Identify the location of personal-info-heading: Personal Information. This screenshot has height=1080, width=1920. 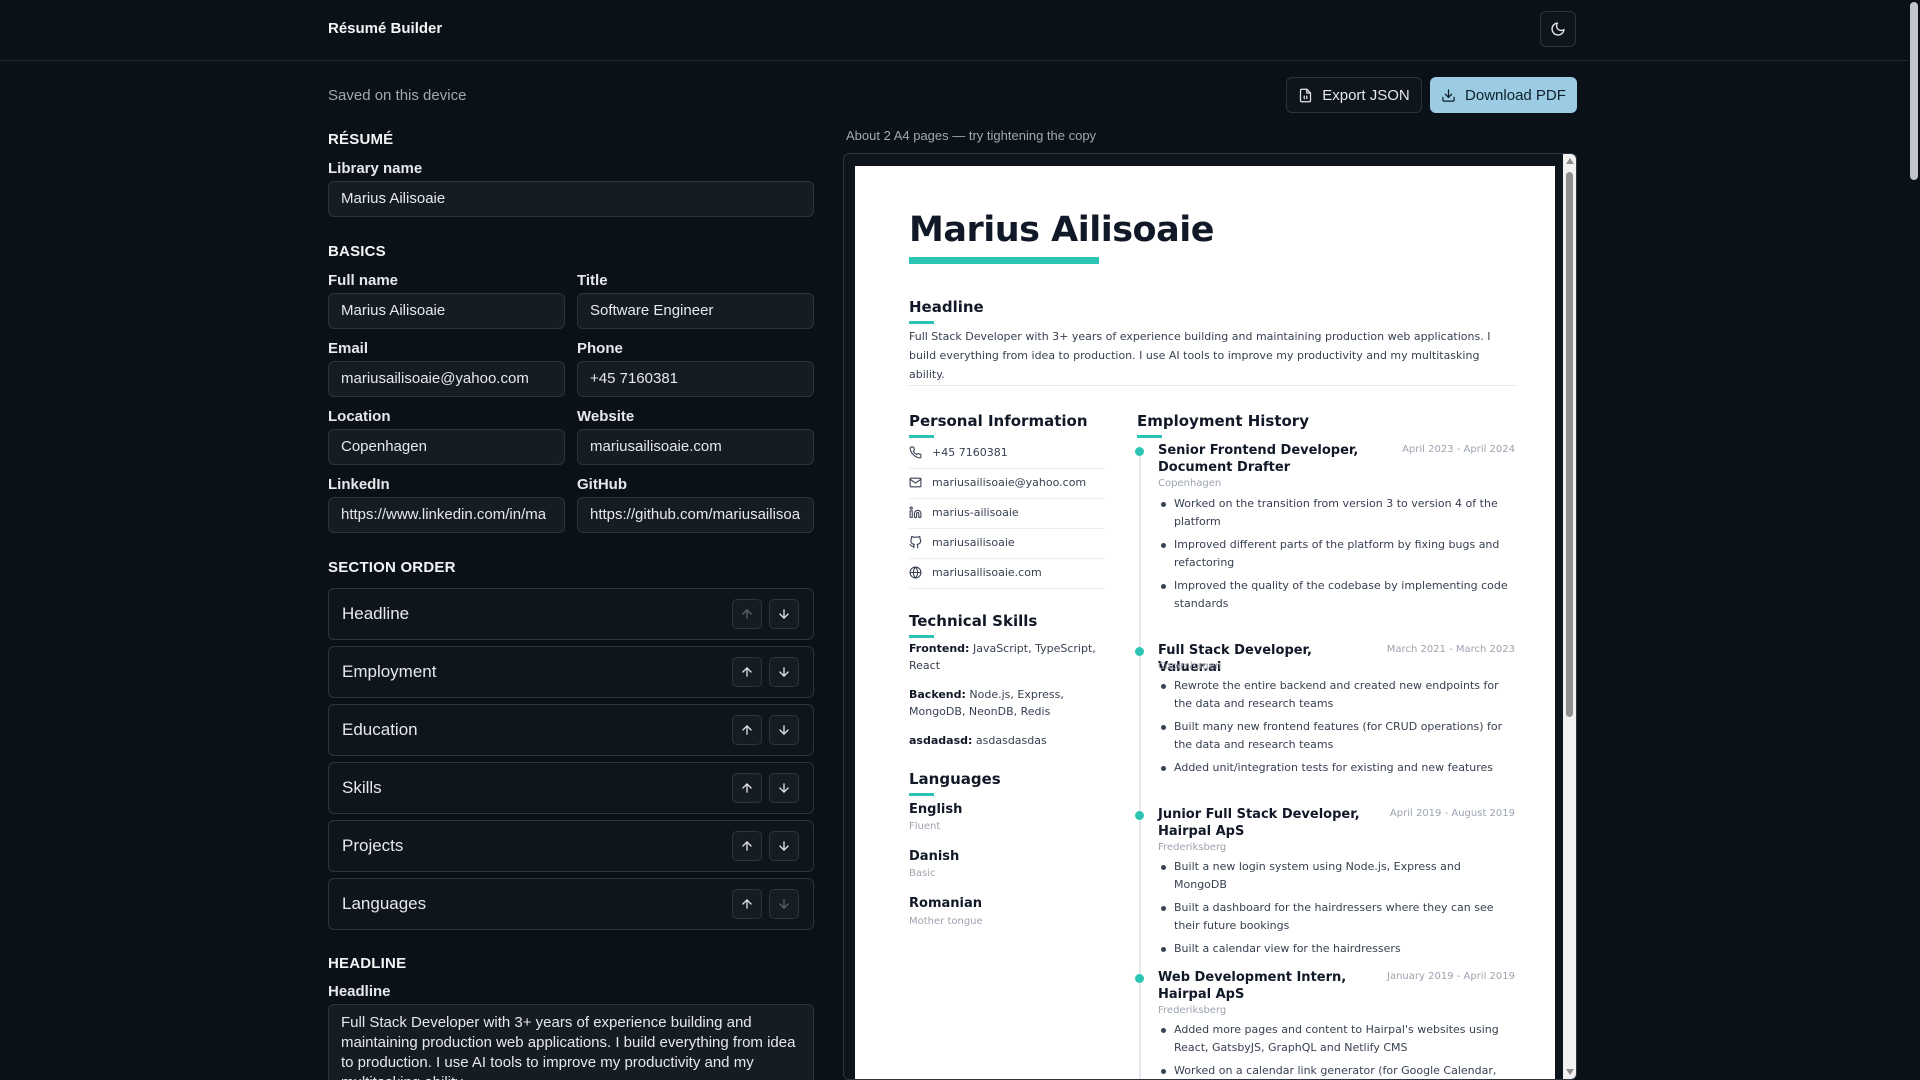
(998, 421).